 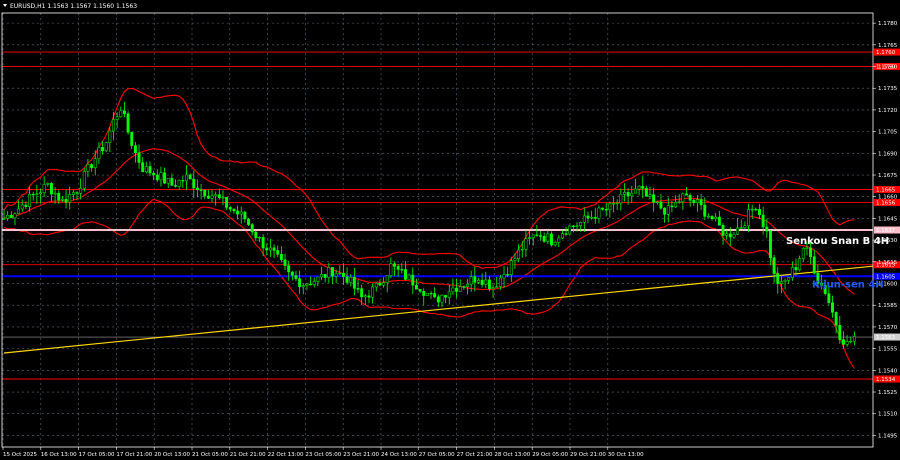 I want to click on y-tick-label: 1.1720, so click(x=888, y=111).